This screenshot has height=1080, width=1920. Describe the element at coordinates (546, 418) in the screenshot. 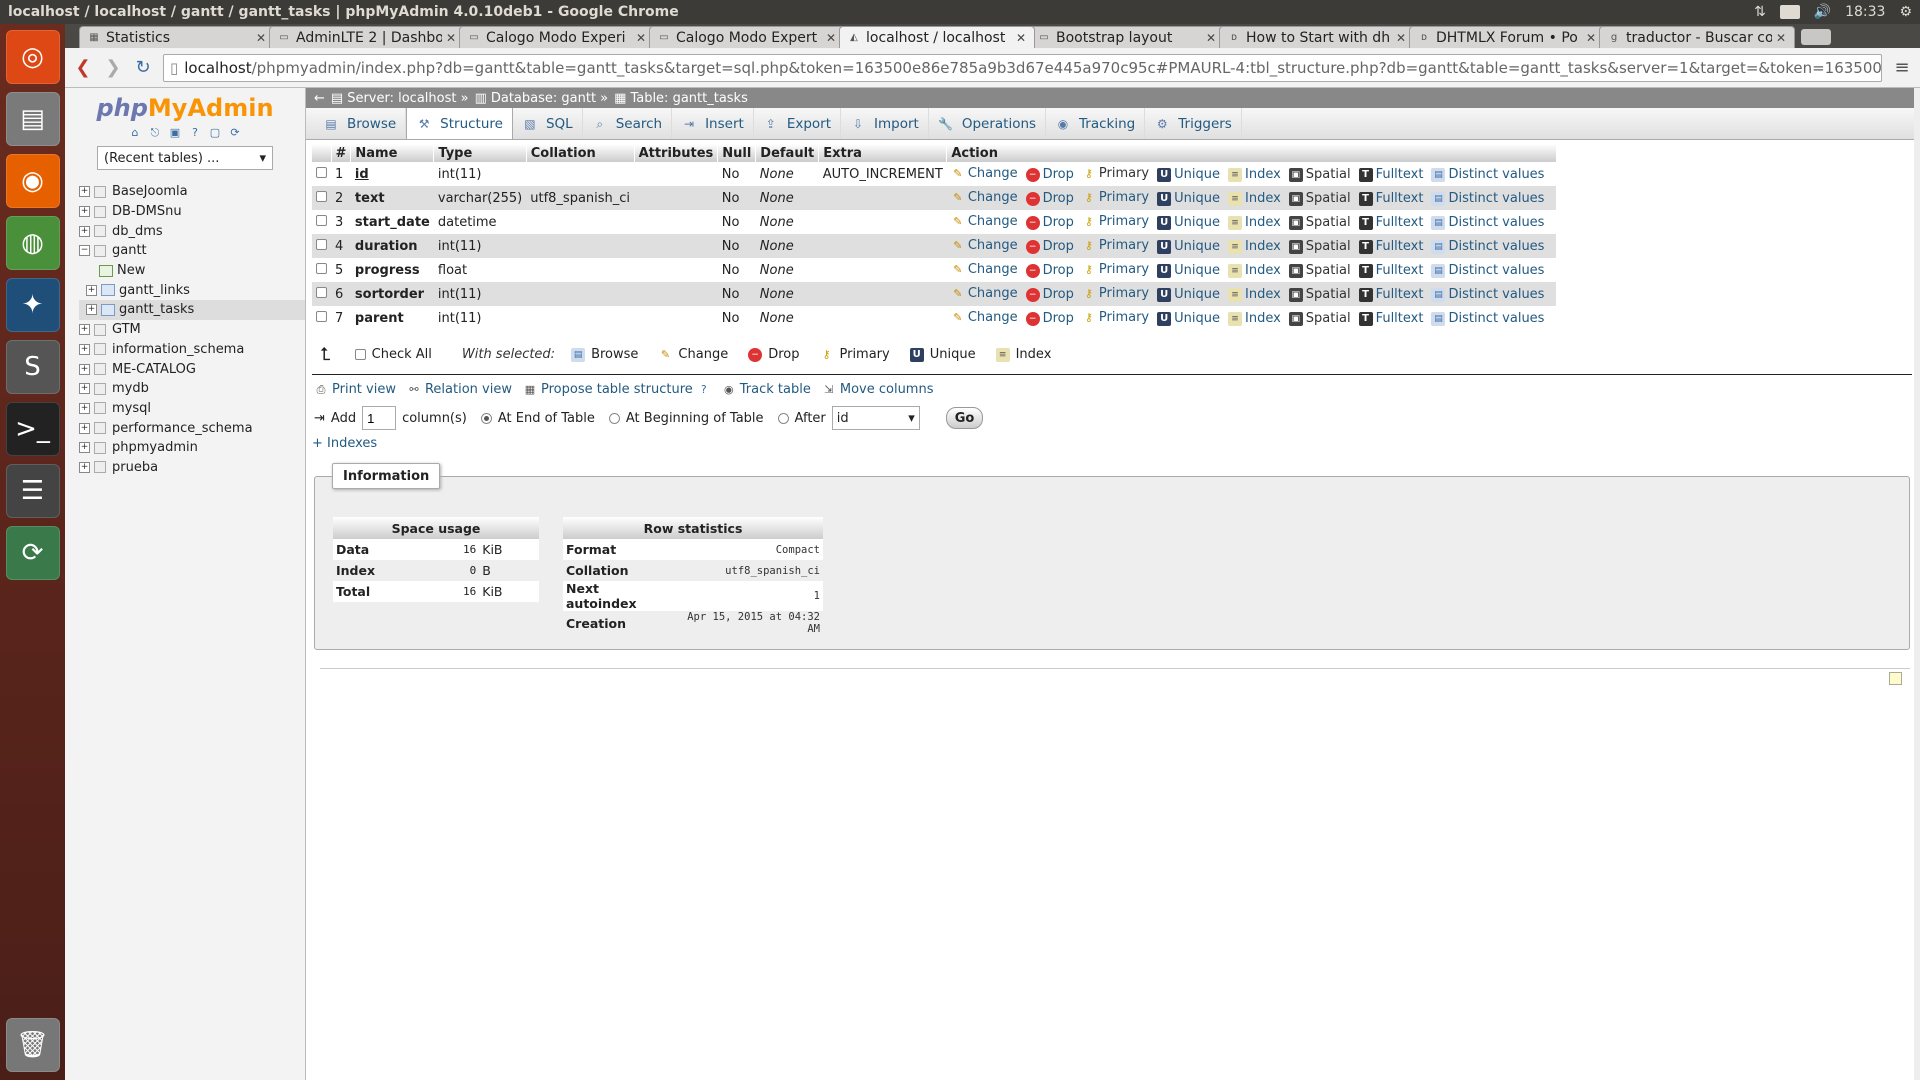

I see `at-end-label: At End of Table` at that location.